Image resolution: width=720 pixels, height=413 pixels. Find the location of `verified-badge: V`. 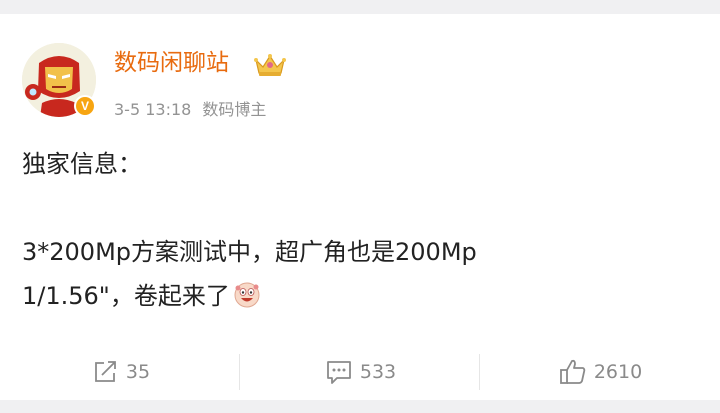

verified-badge: V is located at coordinates (85, 106).